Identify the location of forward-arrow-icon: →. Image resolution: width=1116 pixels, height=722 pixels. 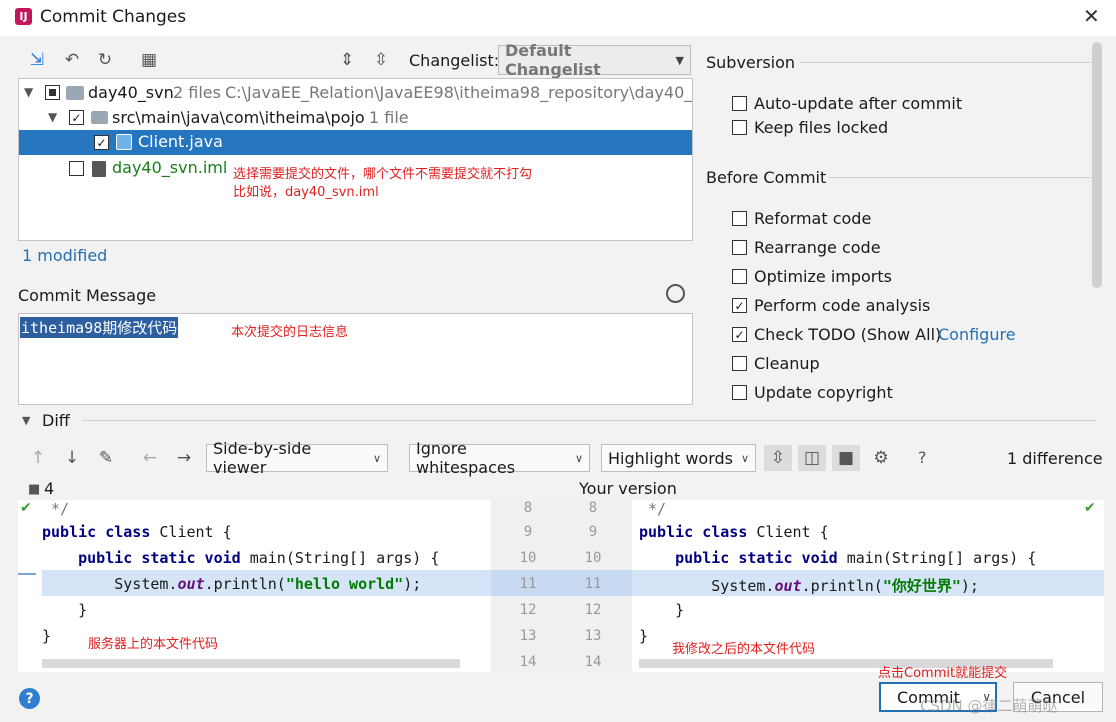
(184, 458).